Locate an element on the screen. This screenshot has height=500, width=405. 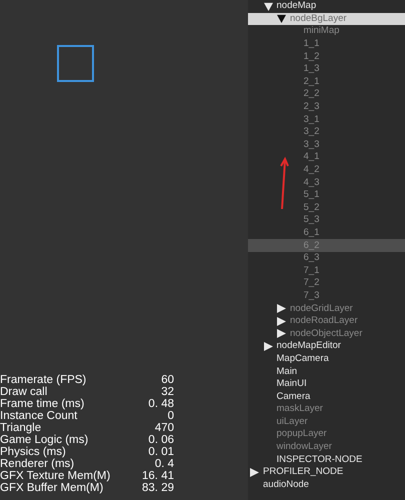
tree-item: 5_3 is located at coordinates (326, 220).